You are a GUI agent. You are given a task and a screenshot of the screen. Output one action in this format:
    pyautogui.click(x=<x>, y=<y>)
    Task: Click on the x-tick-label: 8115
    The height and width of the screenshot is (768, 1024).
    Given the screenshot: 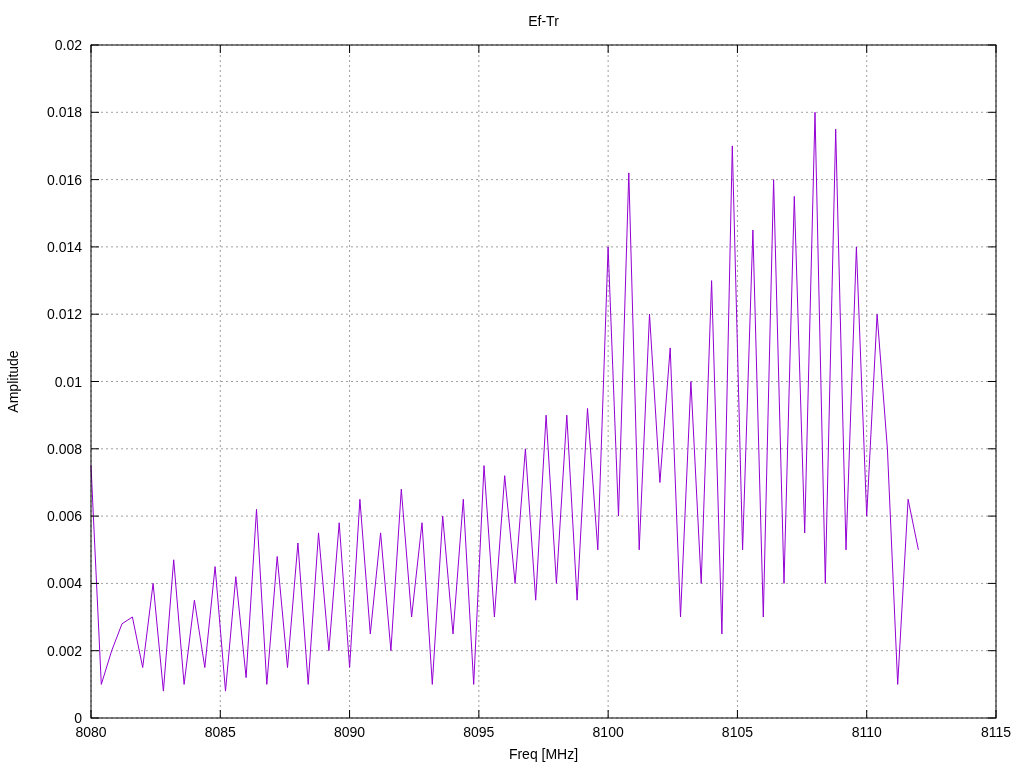 What is the action you would take?
    pyautogui.click(x=996, y=732)
    